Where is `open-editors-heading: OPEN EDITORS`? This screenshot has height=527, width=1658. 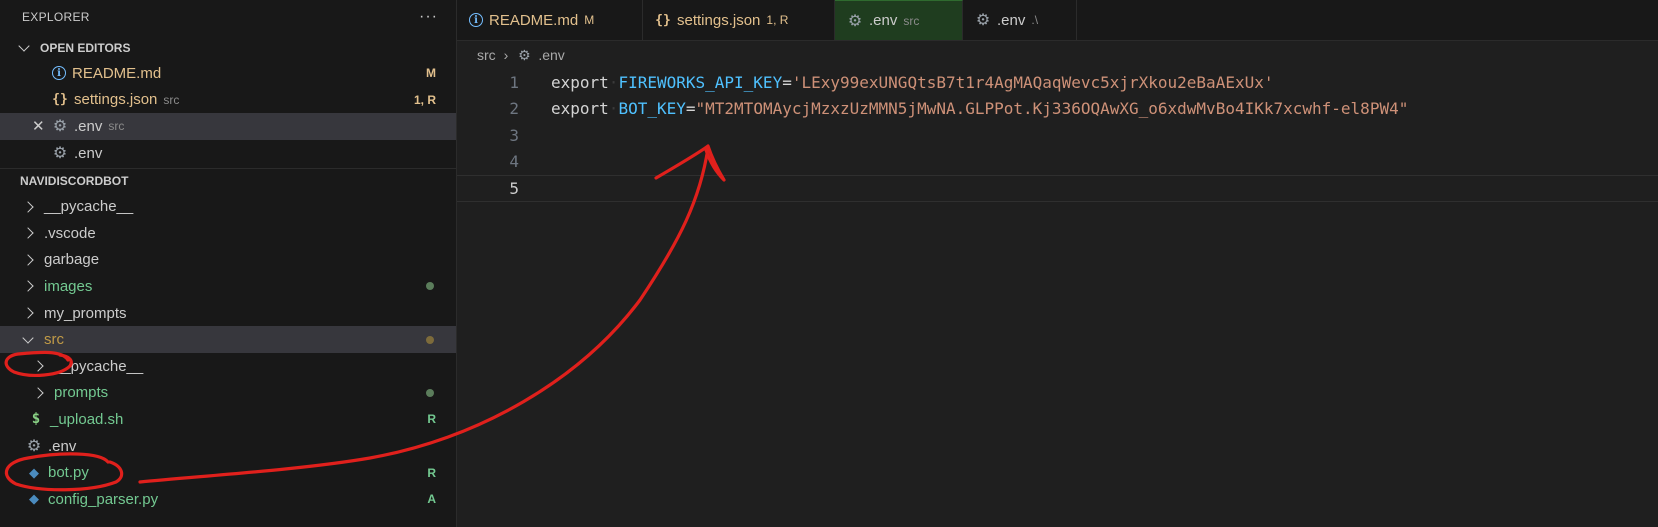
open-editors-heading: OPEN EDITORS is located at coordinates (228, 48).